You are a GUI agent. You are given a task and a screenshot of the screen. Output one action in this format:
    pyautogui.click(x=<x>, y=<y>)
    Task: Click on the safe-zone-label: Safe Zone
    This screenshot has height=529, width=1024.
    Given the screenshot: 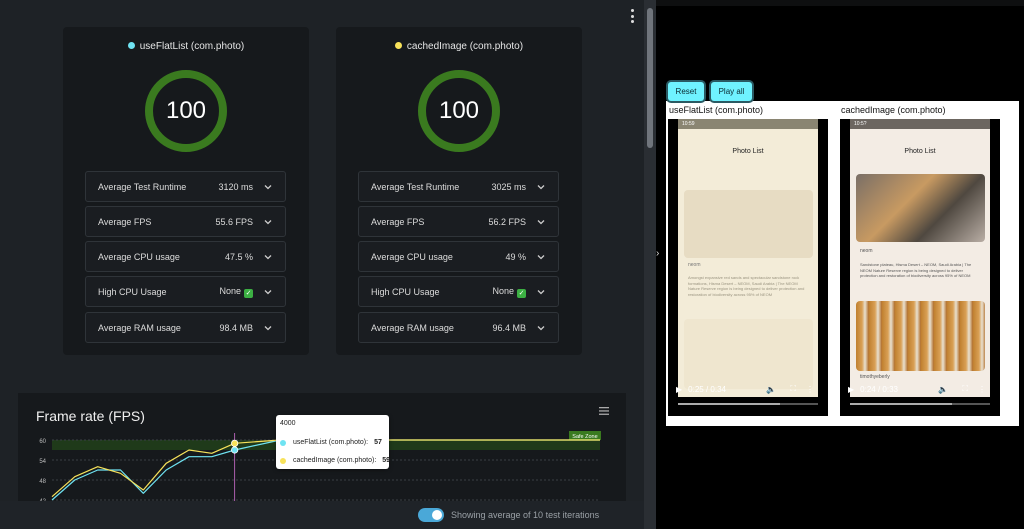 What is the action you would take?
    pyautogui.click(x=584, y=437)
    